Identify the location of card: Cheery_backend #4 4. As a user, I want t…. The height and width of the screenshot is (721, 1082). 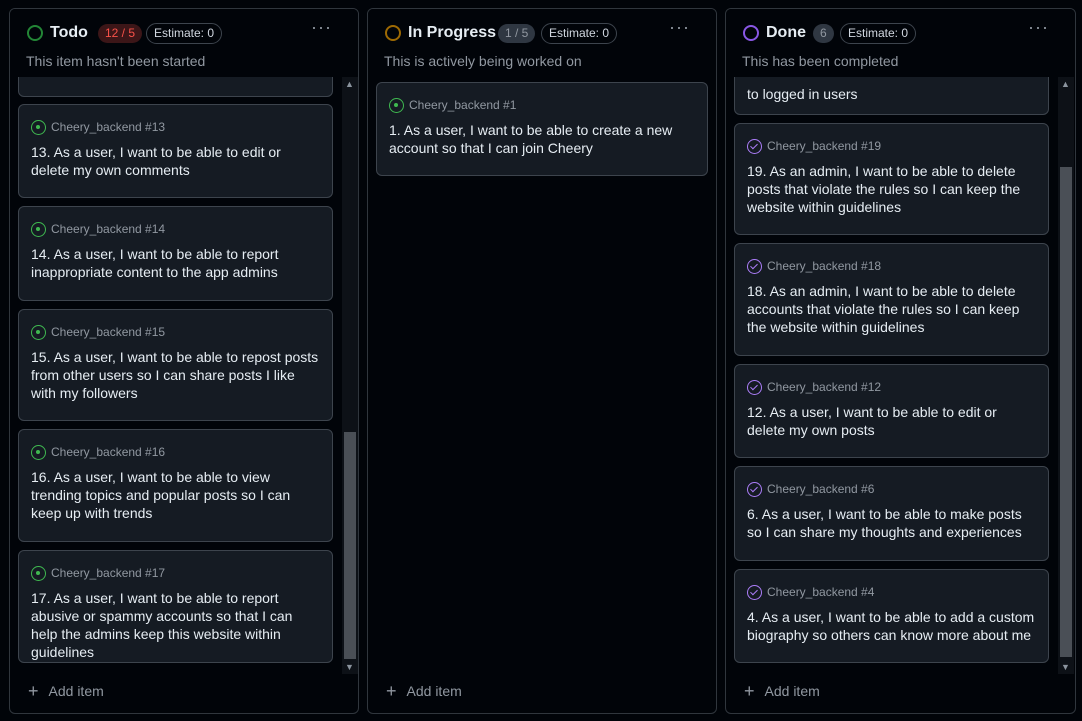
(891, 616).